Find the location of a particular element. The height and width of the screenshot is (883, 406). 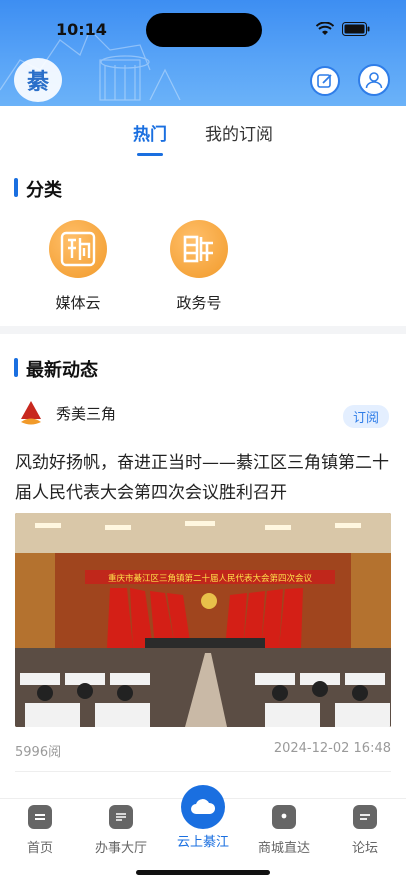

nav-cloud-qijiang: 云上綦江 is located at coordinates (203, 817).